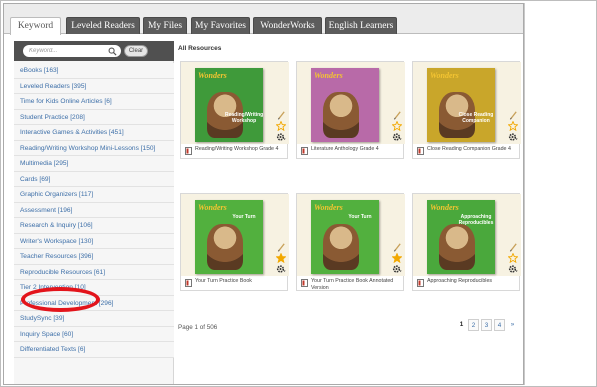 This screenshot has height=387, width=597. I want to click on book-subtitle: Reading/Writing Workshop, so click(244, 118).